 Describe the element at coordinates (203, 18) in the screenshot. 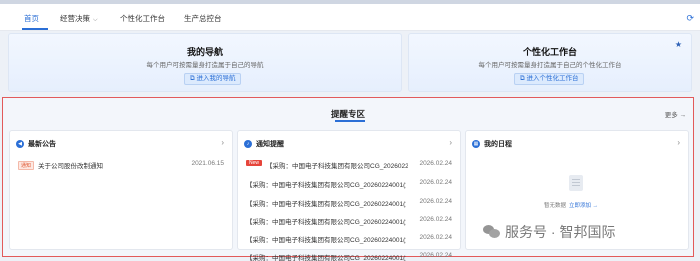

I see `tab-production-control: 生产总控台` at that location.